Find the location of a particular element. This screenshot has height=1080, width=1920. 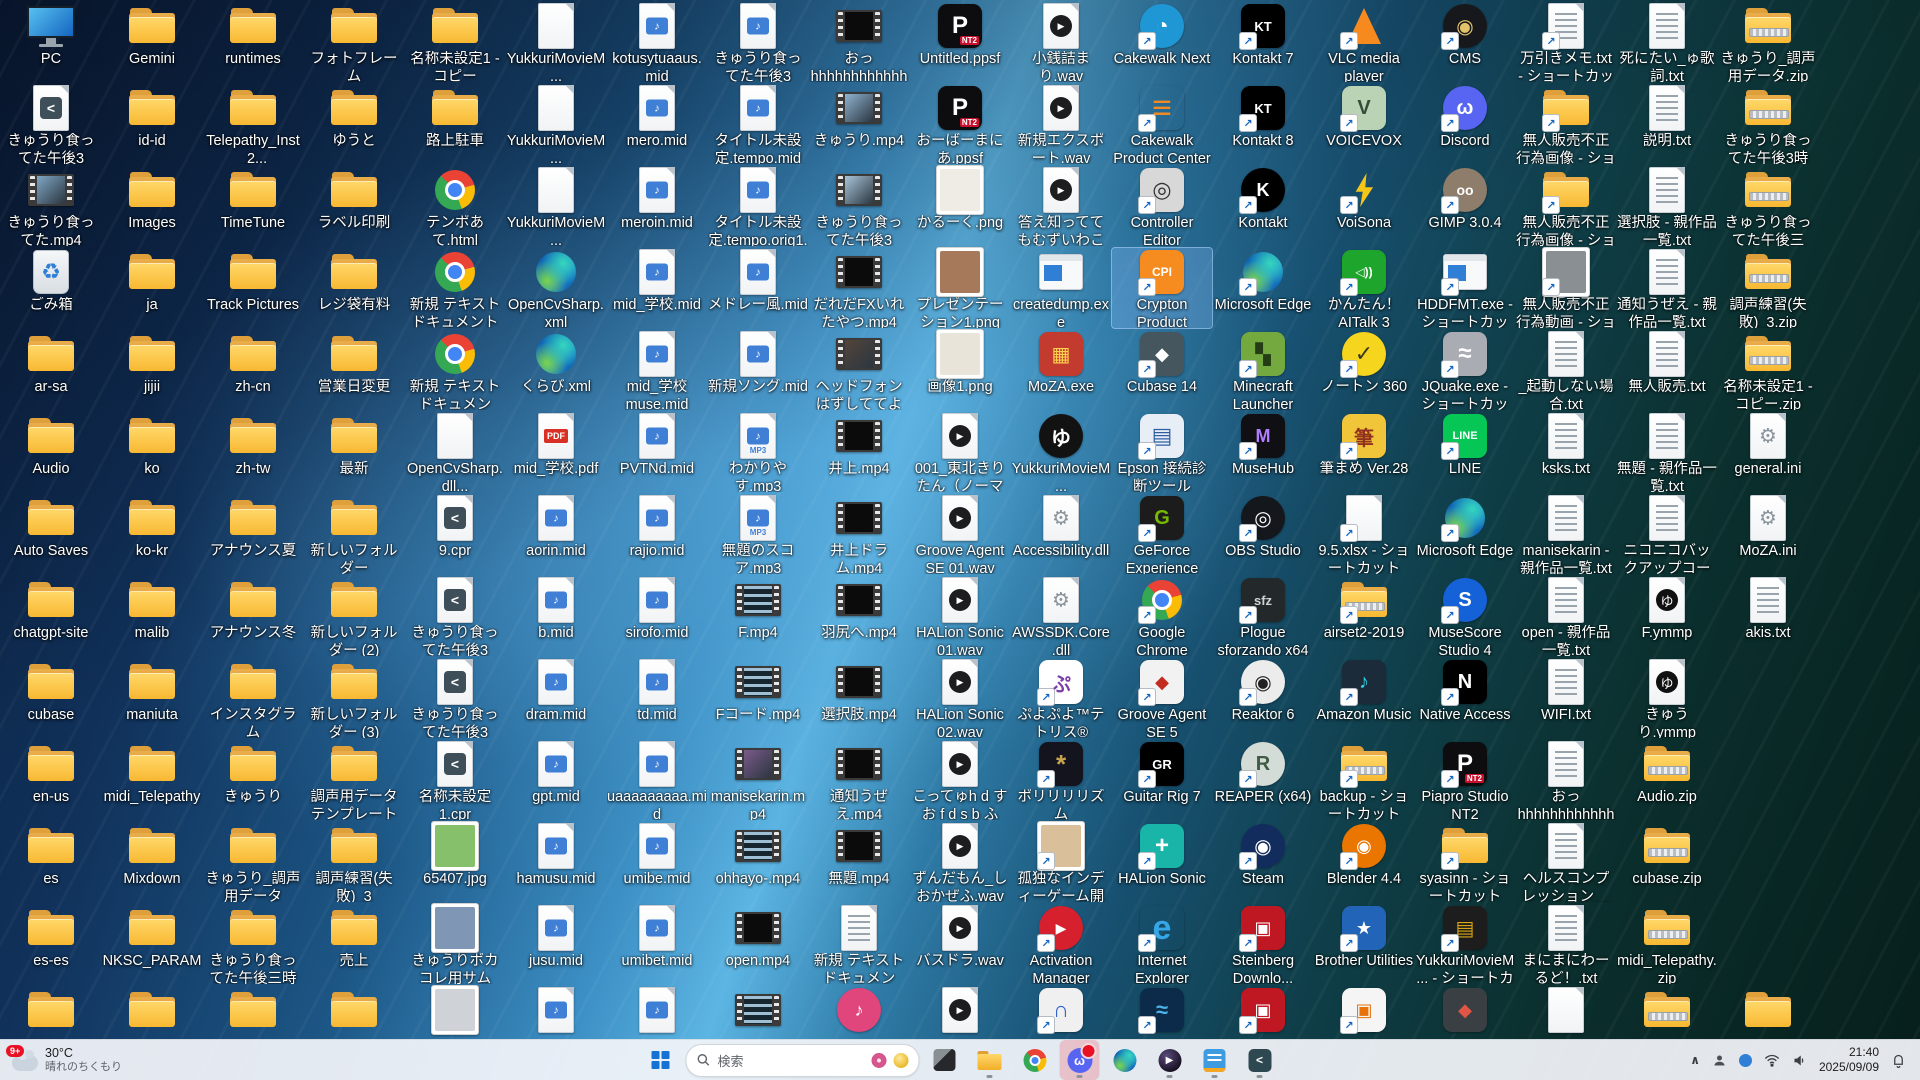

desktop-icon: ♪ rajio.mid is located at coordinates (657, 534).